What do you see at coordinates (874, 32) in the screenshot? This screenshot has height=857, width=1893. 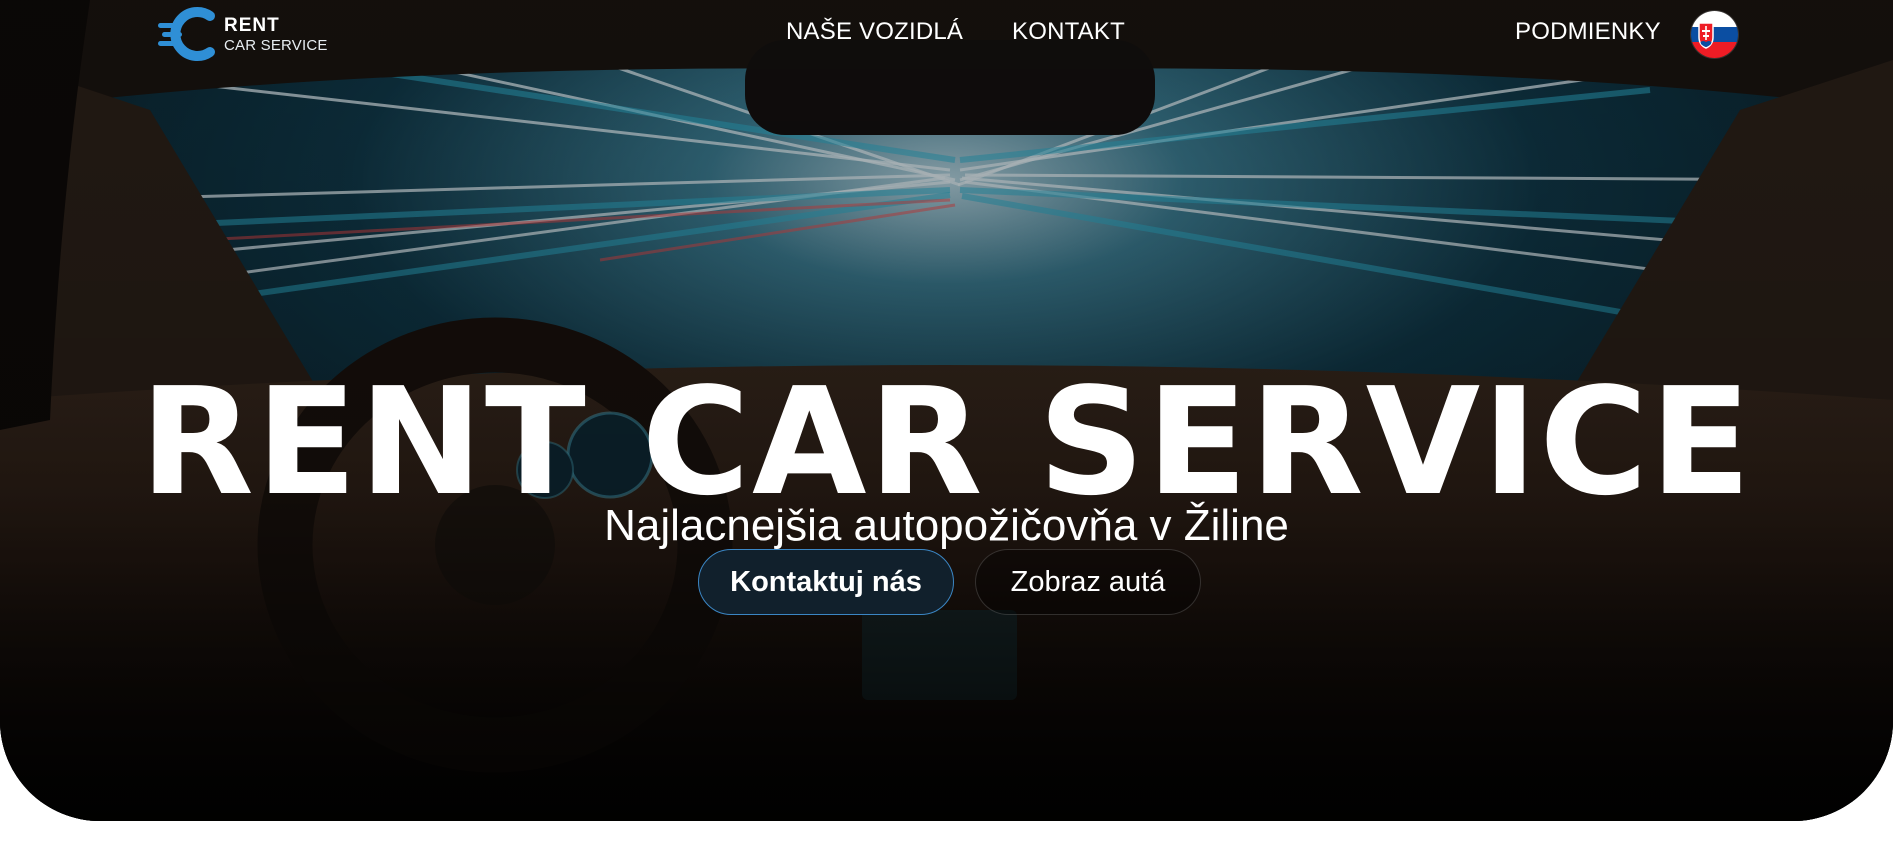 I see `nav-link-vehicles: NAŠE VOZIDLÁ` at bounding box center [874, 32].